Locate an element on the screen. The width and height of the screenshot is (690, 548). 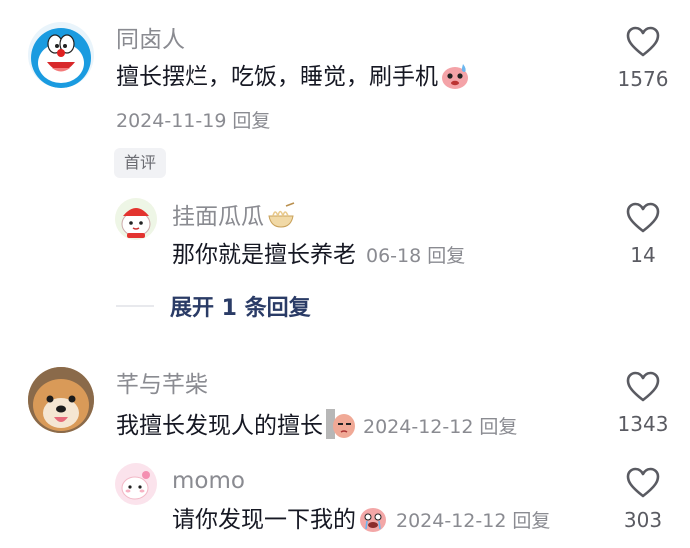
sweat-face-emoji-icon is located at coordinates (455, 80).